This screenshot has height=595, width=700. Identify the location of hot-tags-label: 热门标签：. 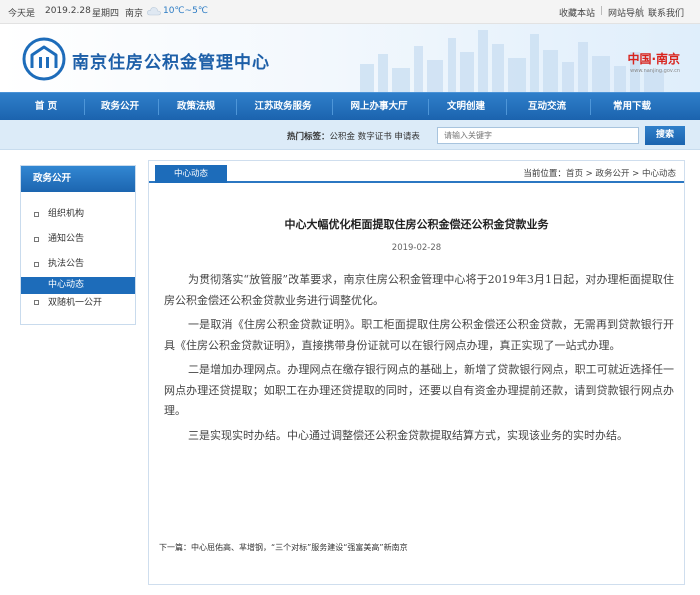
(308, 137).